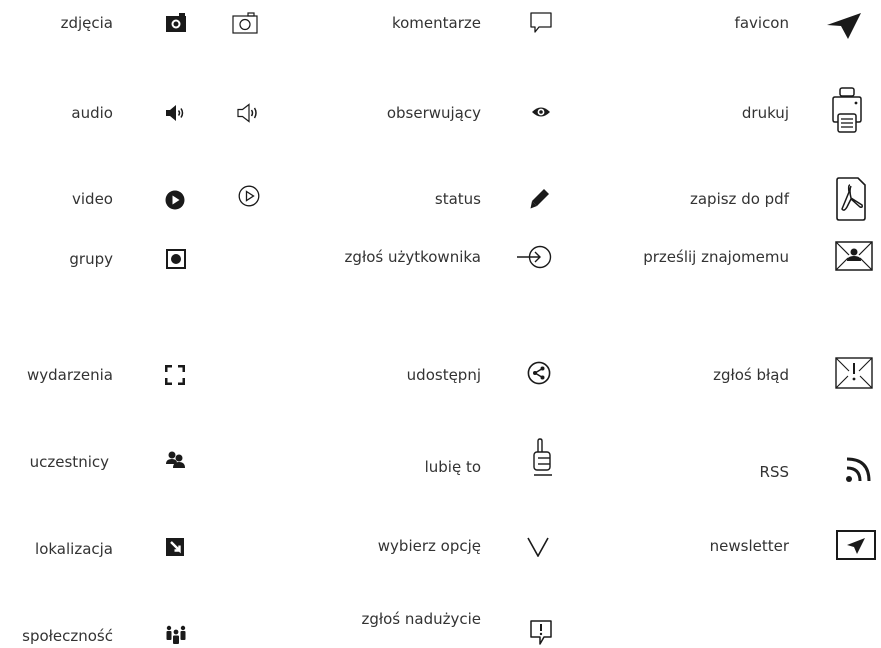  I want to click on label-wybierz-opcje: wybierz opcję, so click(429, 546).